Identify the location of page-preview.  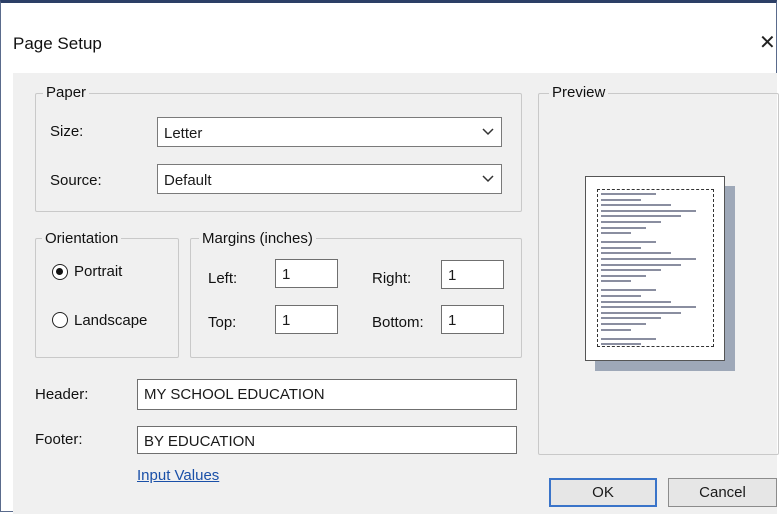
(660, 273).